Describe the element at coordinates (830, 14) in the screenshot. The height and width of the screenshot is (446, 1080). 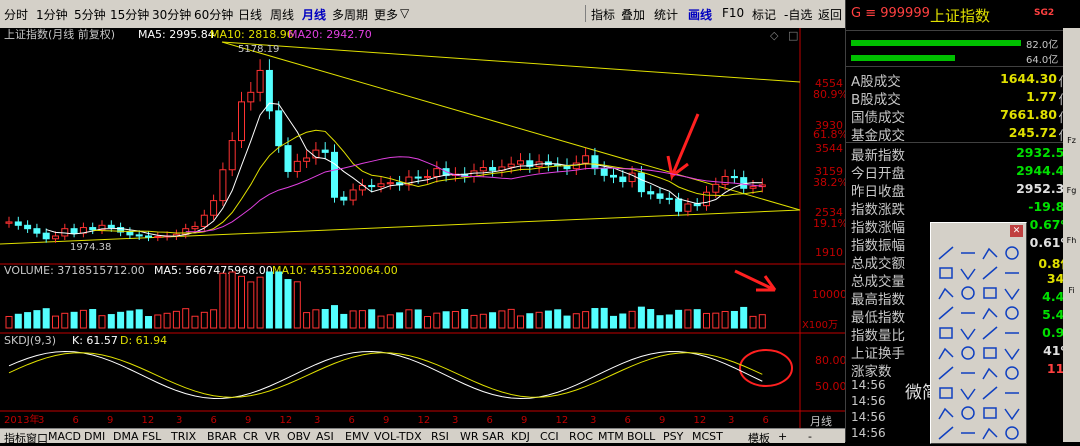
I see `back-button: 返回` at that location.